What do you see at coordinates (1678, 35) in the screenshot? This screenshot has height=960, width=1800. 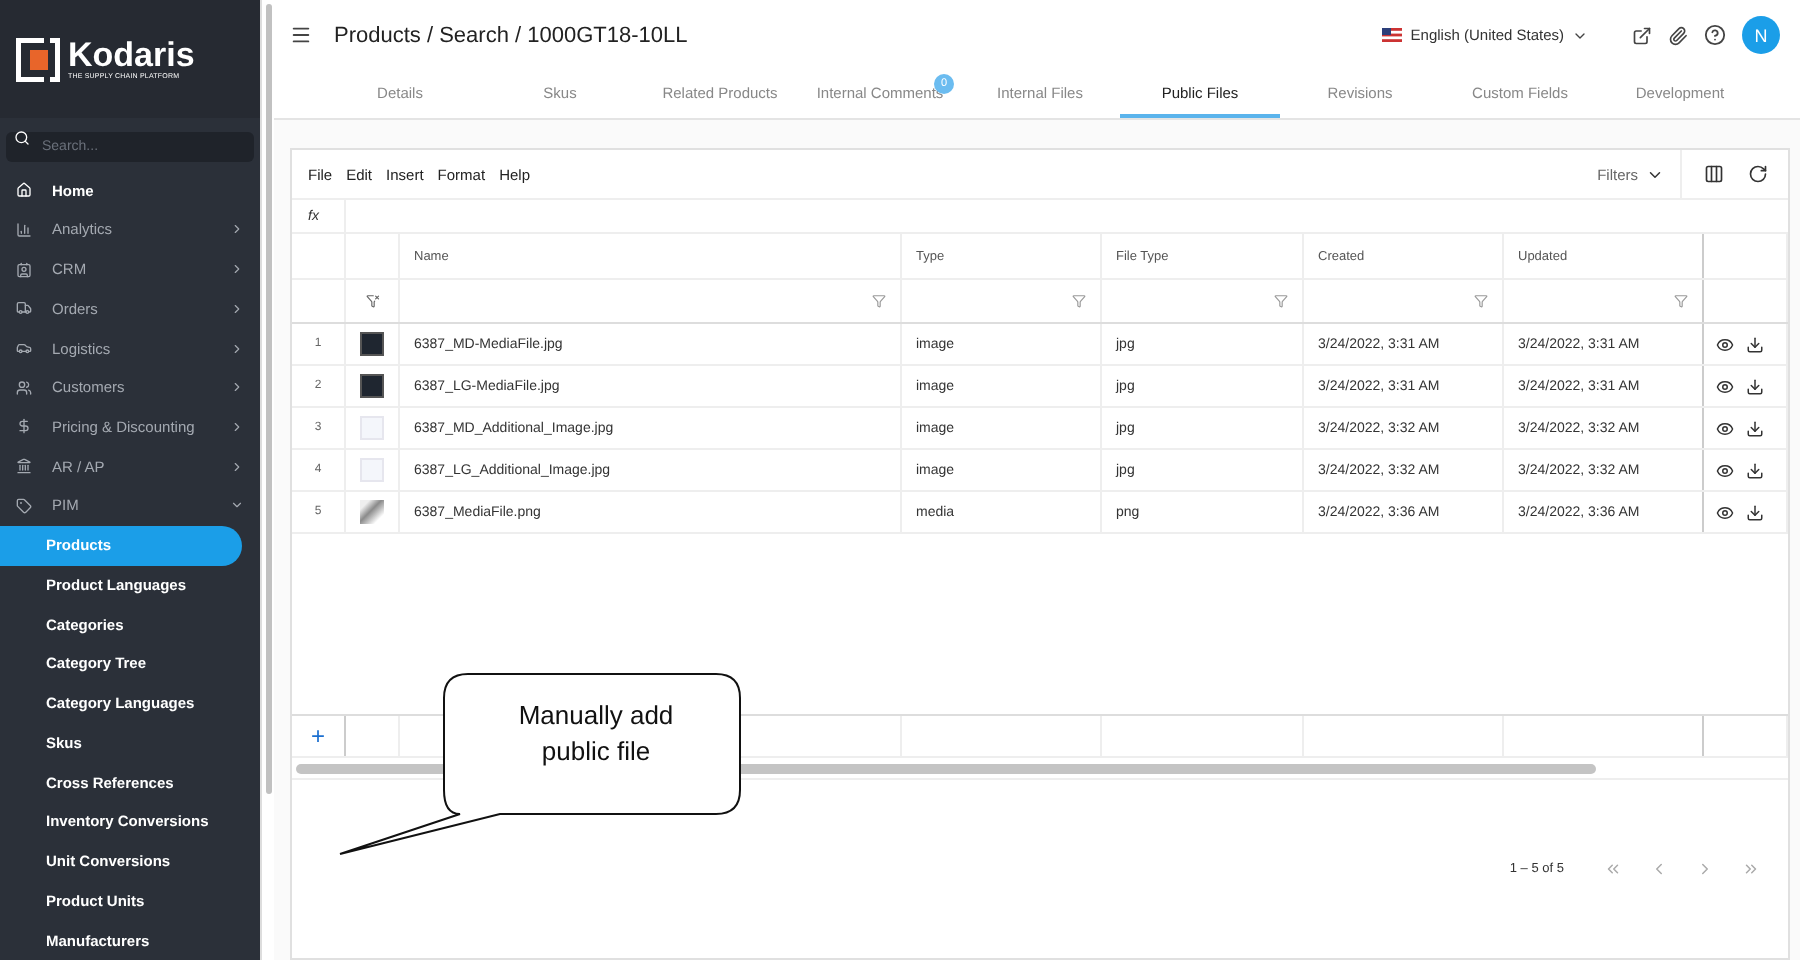 I see `paperclip-icon` at bounding box center [1678, 35].